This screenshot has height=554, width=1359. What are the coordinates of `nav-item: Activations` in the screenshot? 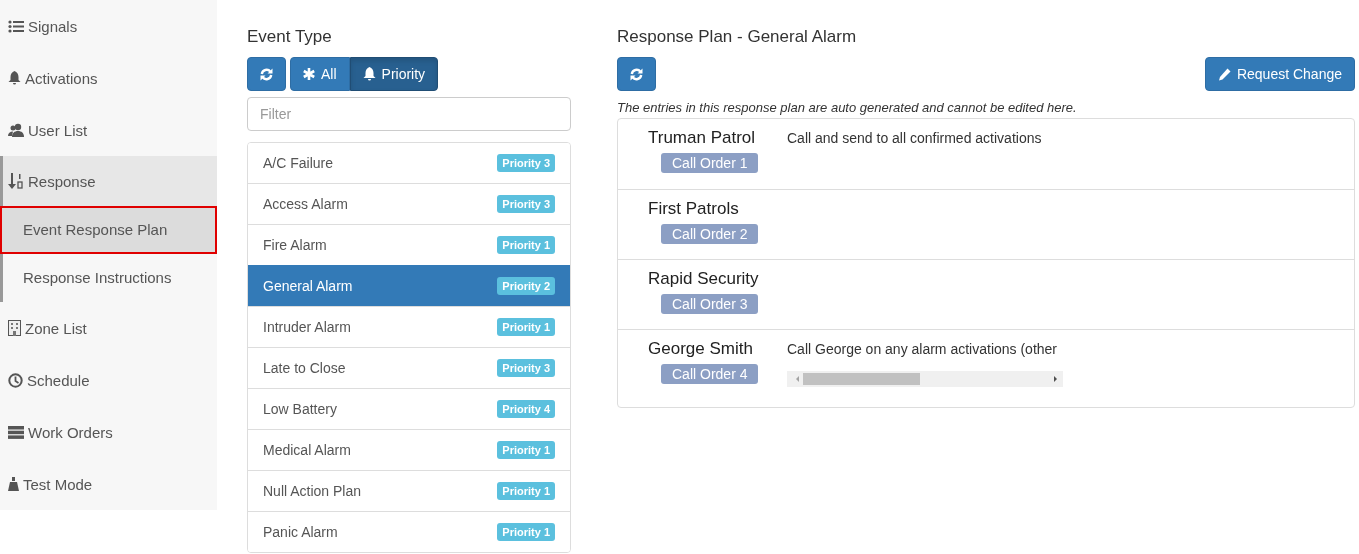 It's located at (108, 78).